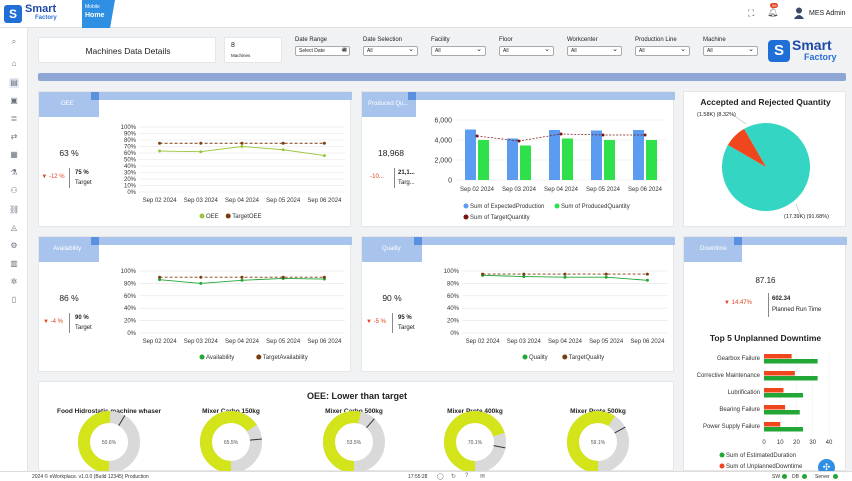  I want to click on calendar-icon: ▦, so click(14, 155).